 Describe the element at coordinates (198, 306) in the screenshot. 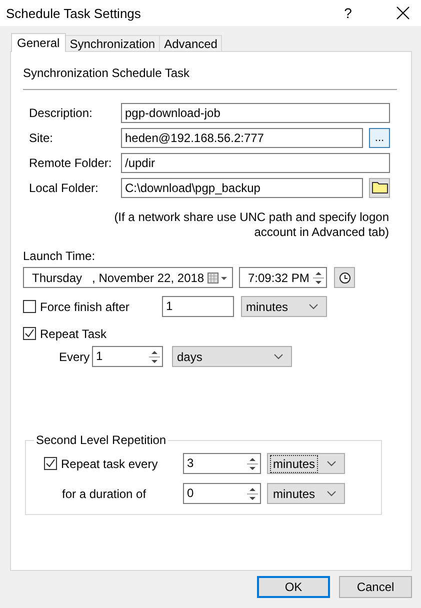

I see `number-field: 1` at that location.